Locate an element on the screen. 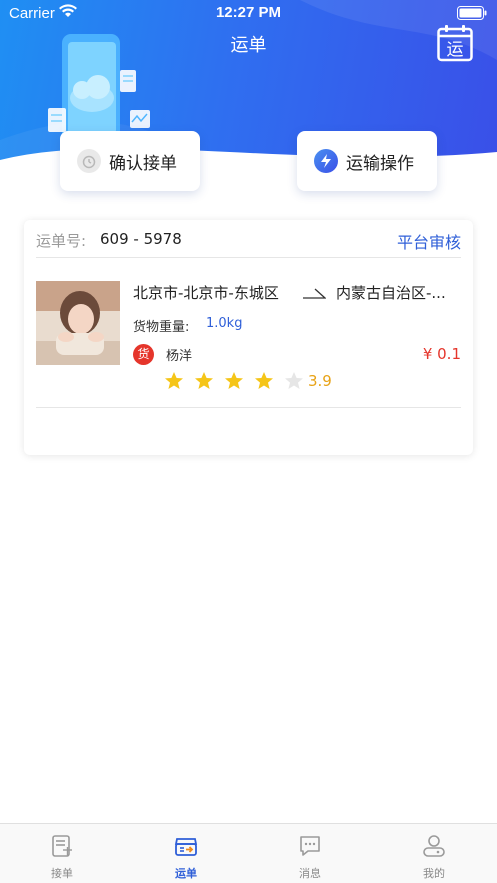  document-icon is located at coordinates (62, 846).